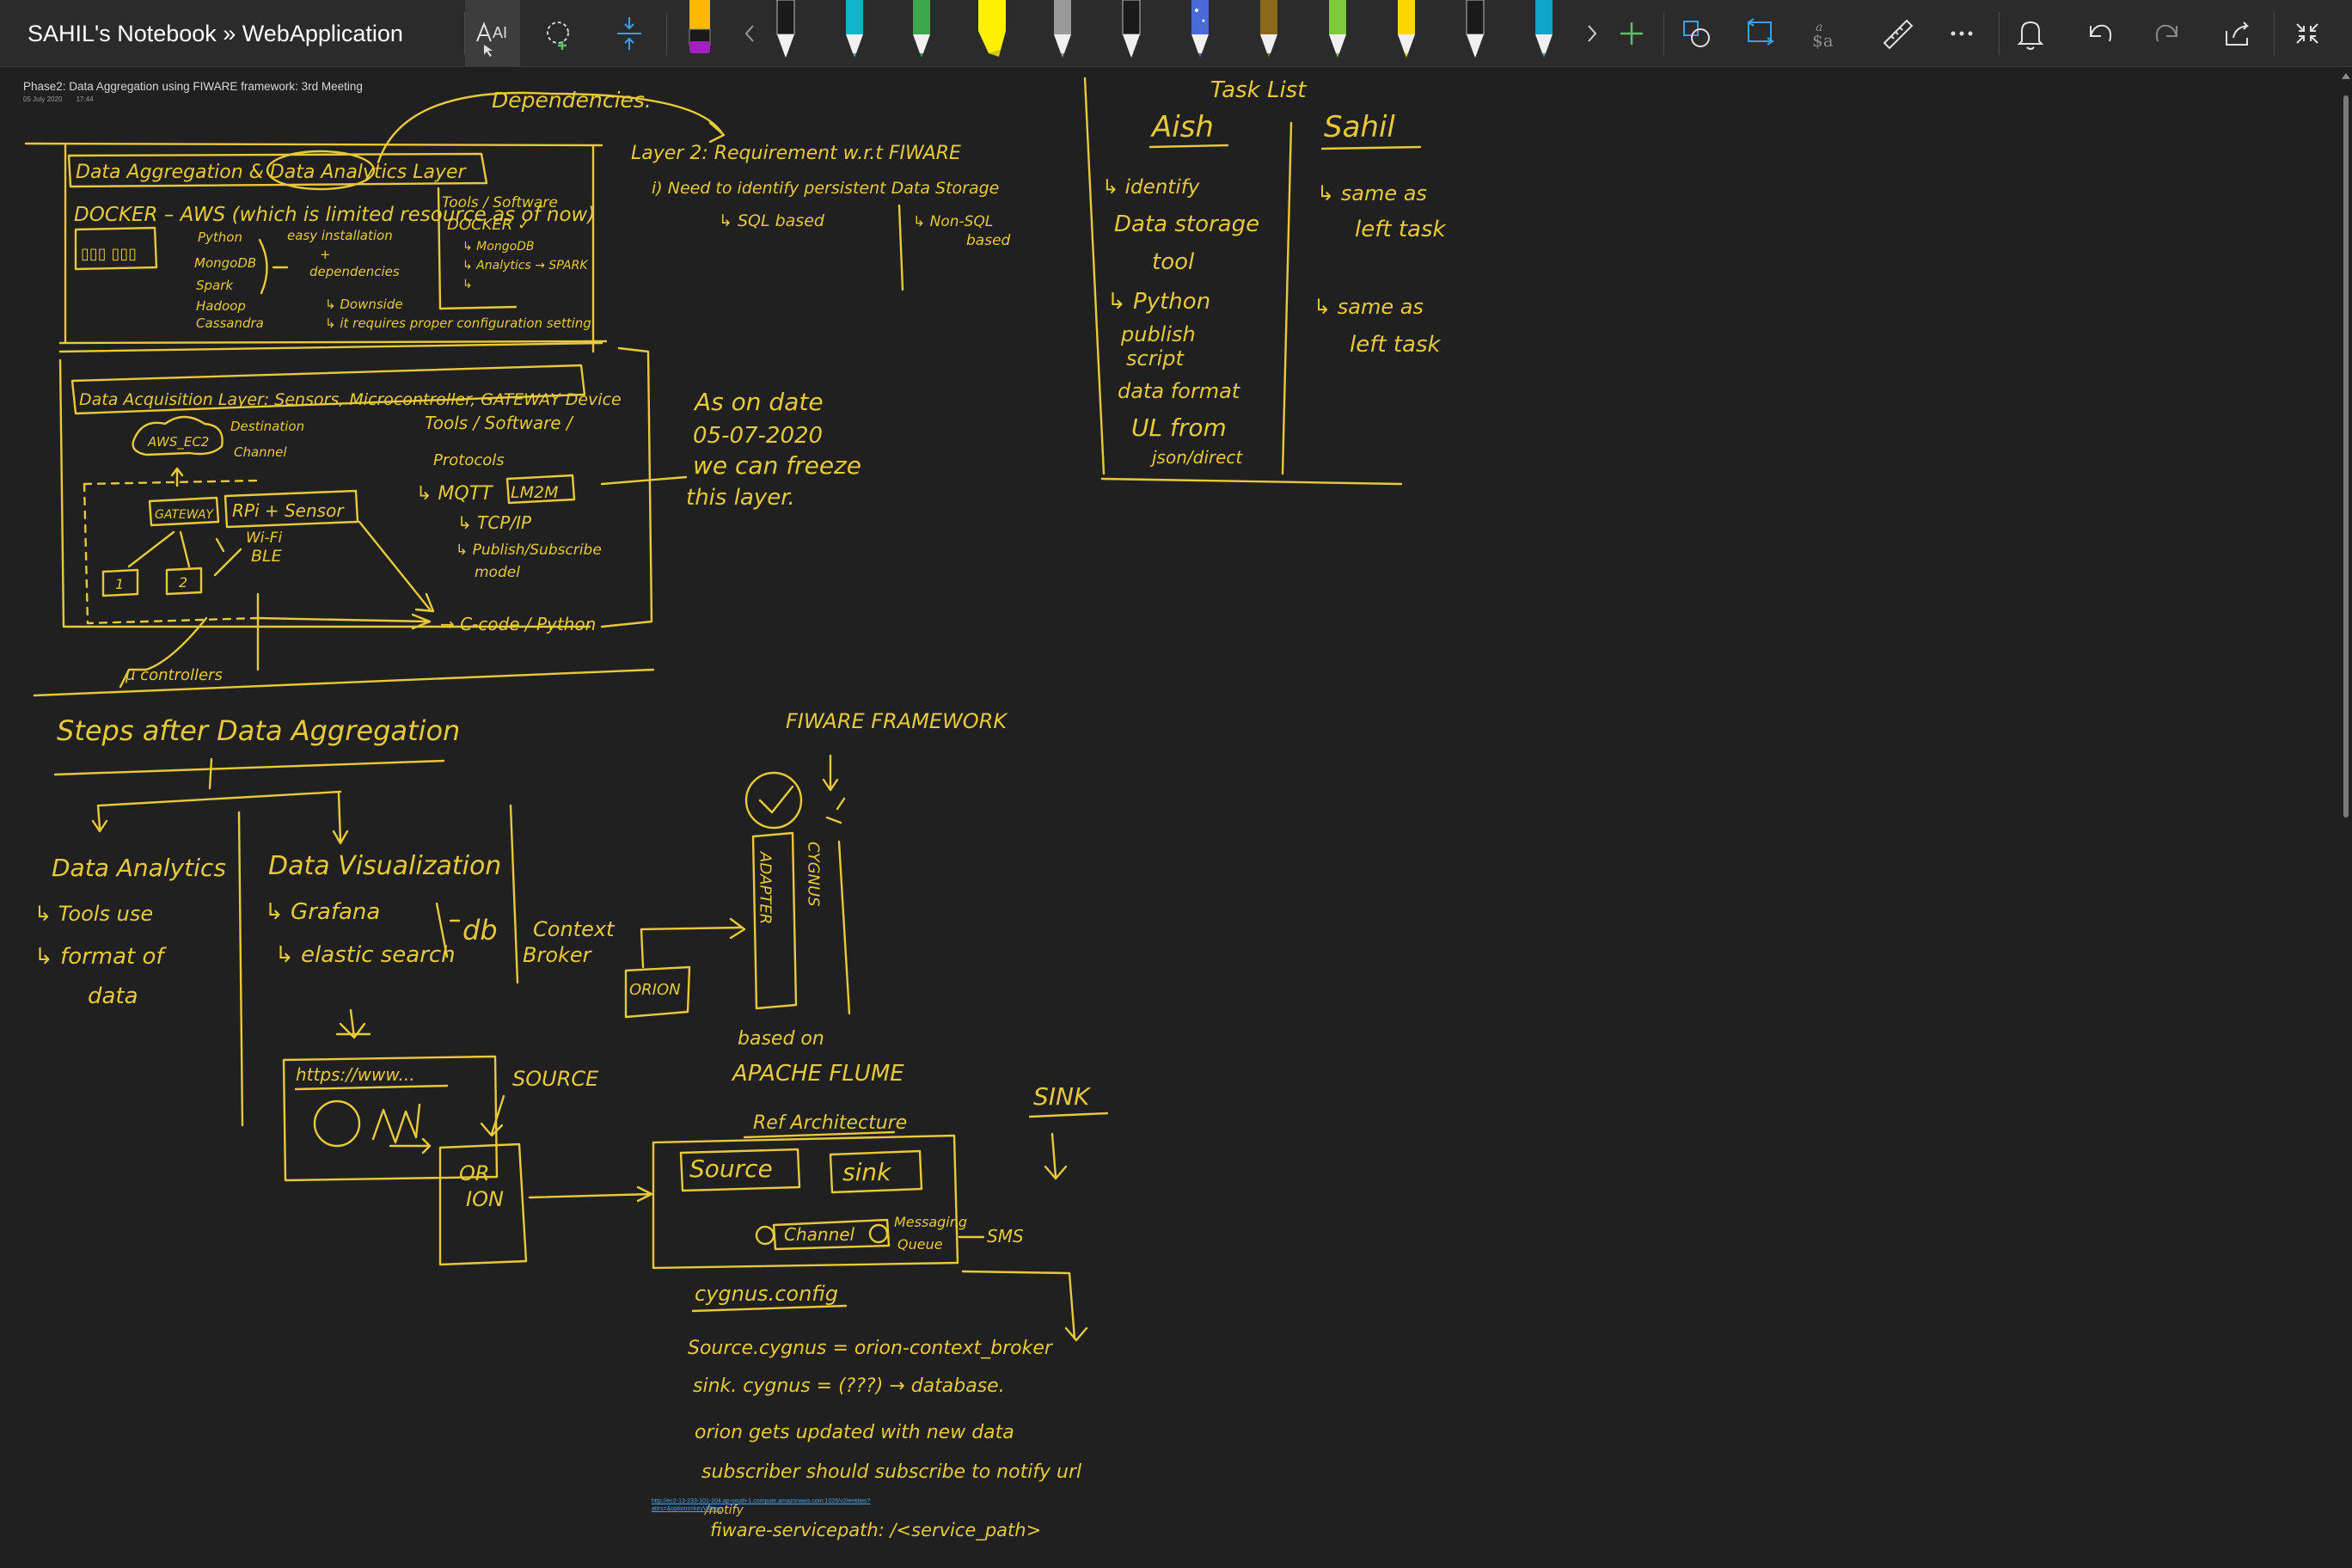 The height and width of the screenshot is (1568, 2352). Describe the element at coordinates (854, 33) in the screenshot. I see `pen-teal` at that location.